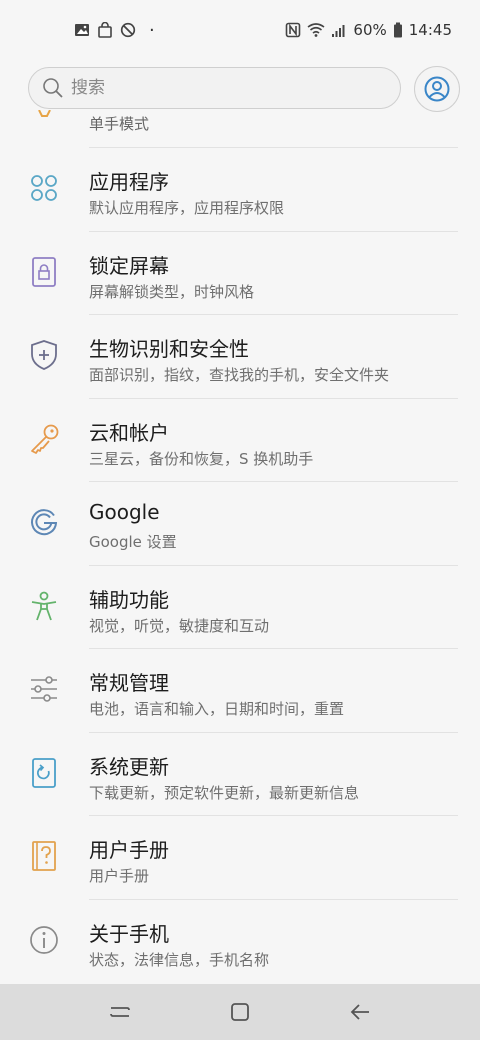 The height and width of the screenshot is (1040, 480). I want to click on recent-apps-icon, so click(120, 1012).